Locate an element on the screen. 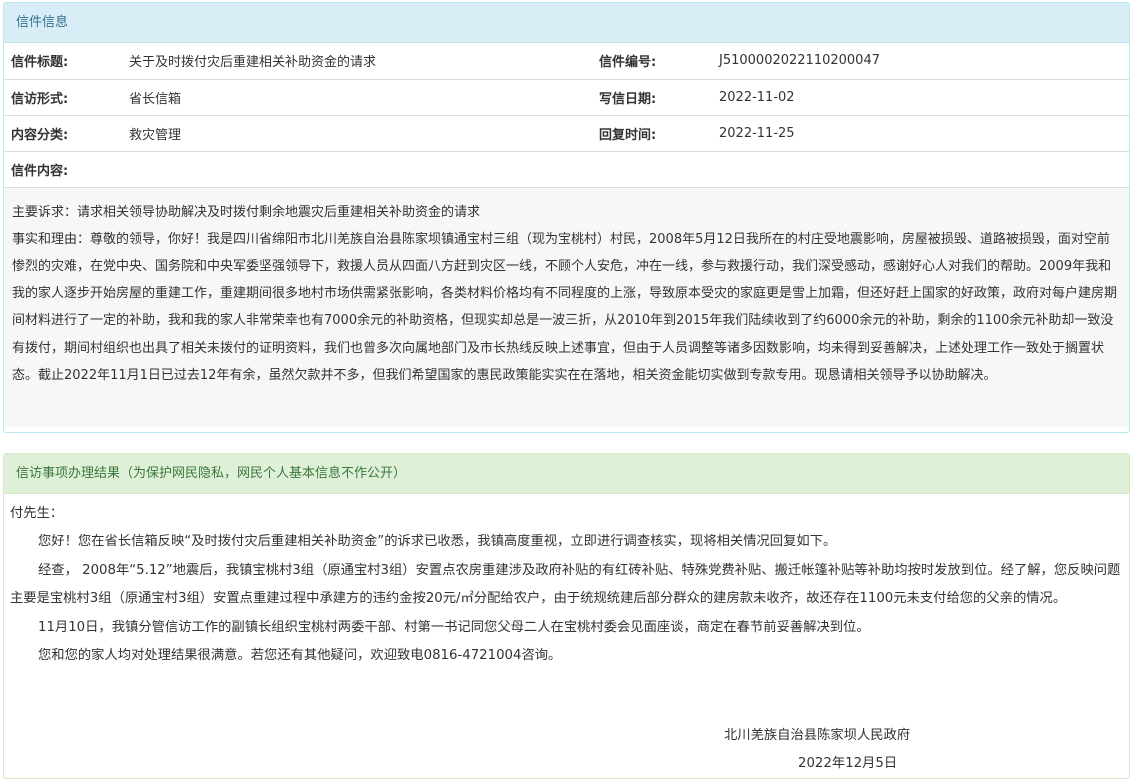 This screenshot has width=1132, height=782. petition-form-label: 信访形式: is located at coordinates (63, 97).